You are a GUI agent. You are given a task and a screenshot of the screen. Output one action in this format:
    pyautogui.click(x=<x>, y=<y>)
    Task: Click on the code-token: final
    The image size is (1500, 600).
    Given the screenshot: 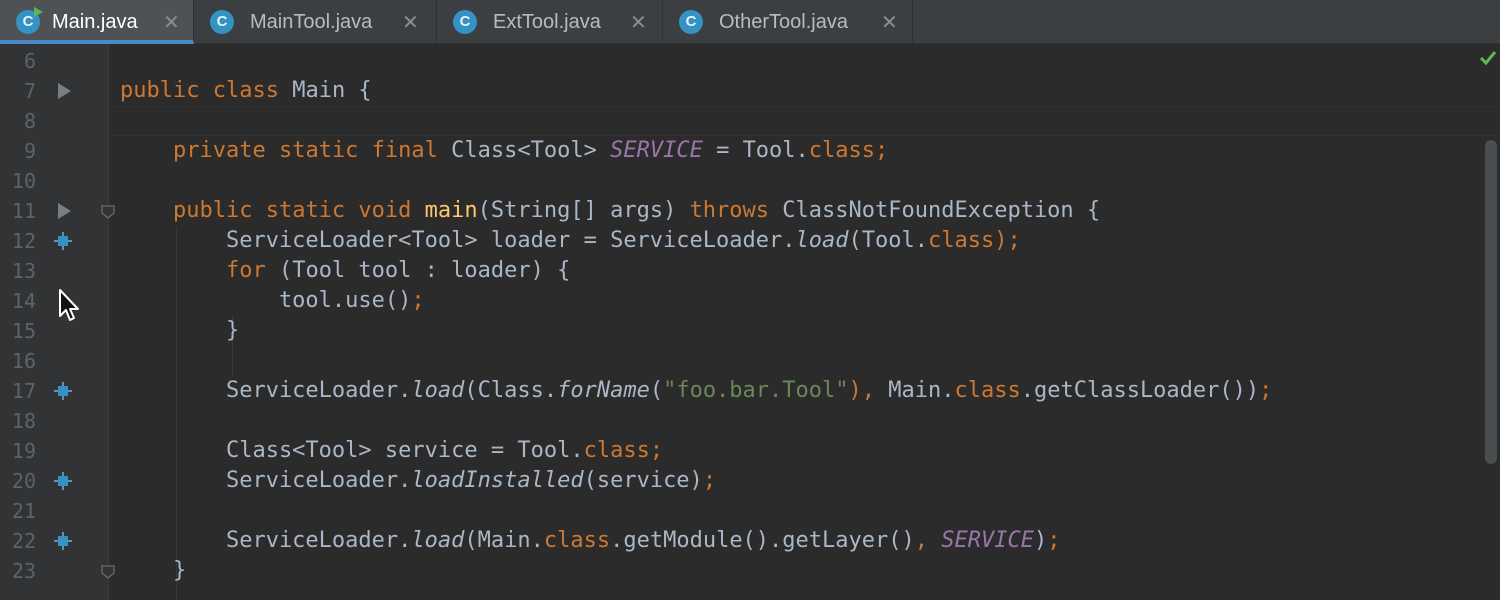 What is the action you would take?
    pyautogui.click(x=411, y=150)
    